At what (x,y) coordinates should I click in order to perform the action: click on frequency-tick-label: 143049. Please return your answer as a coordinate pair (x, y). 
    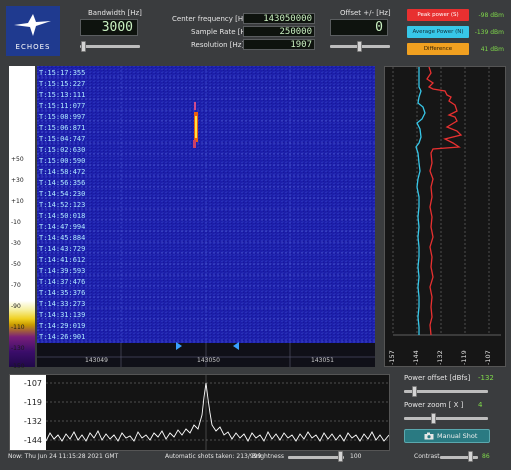
    Looking at the image, I should click on (96, 360).